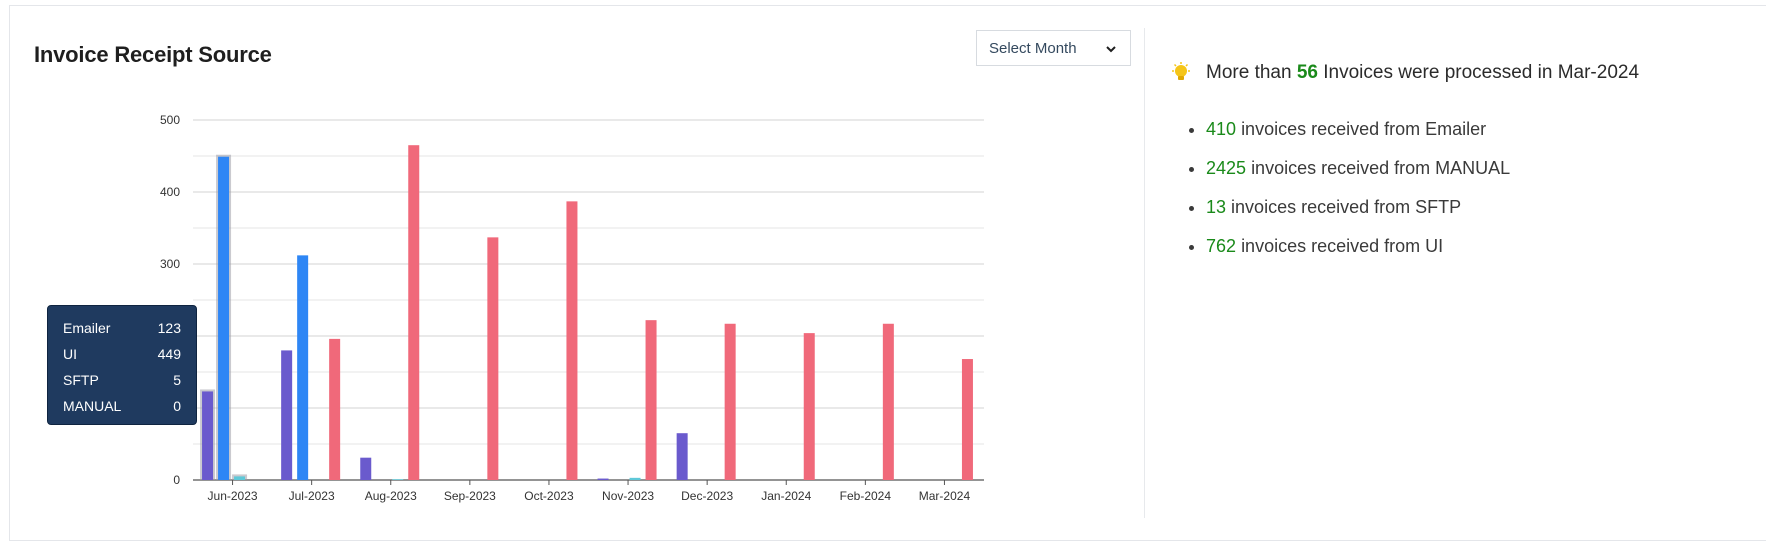 Image resolution: width=1766 pixels, height=546 pixels. Describe the element at coordinates (170, 120) in the screenshot. I see `y-tick-label: 500` at that location.